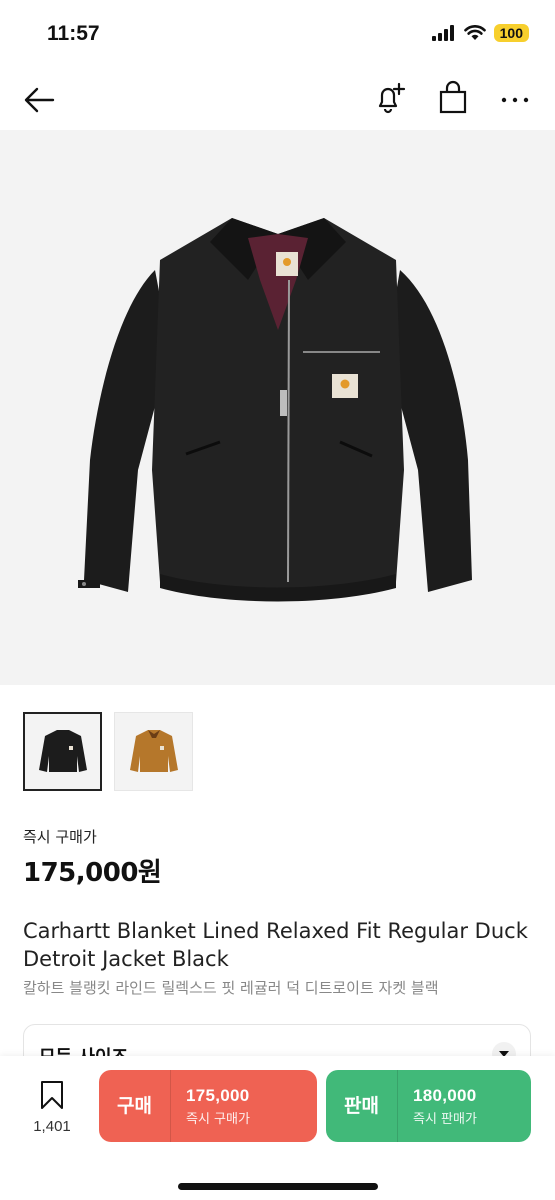  I want to click on thumbnail-list, so click(108, 751).